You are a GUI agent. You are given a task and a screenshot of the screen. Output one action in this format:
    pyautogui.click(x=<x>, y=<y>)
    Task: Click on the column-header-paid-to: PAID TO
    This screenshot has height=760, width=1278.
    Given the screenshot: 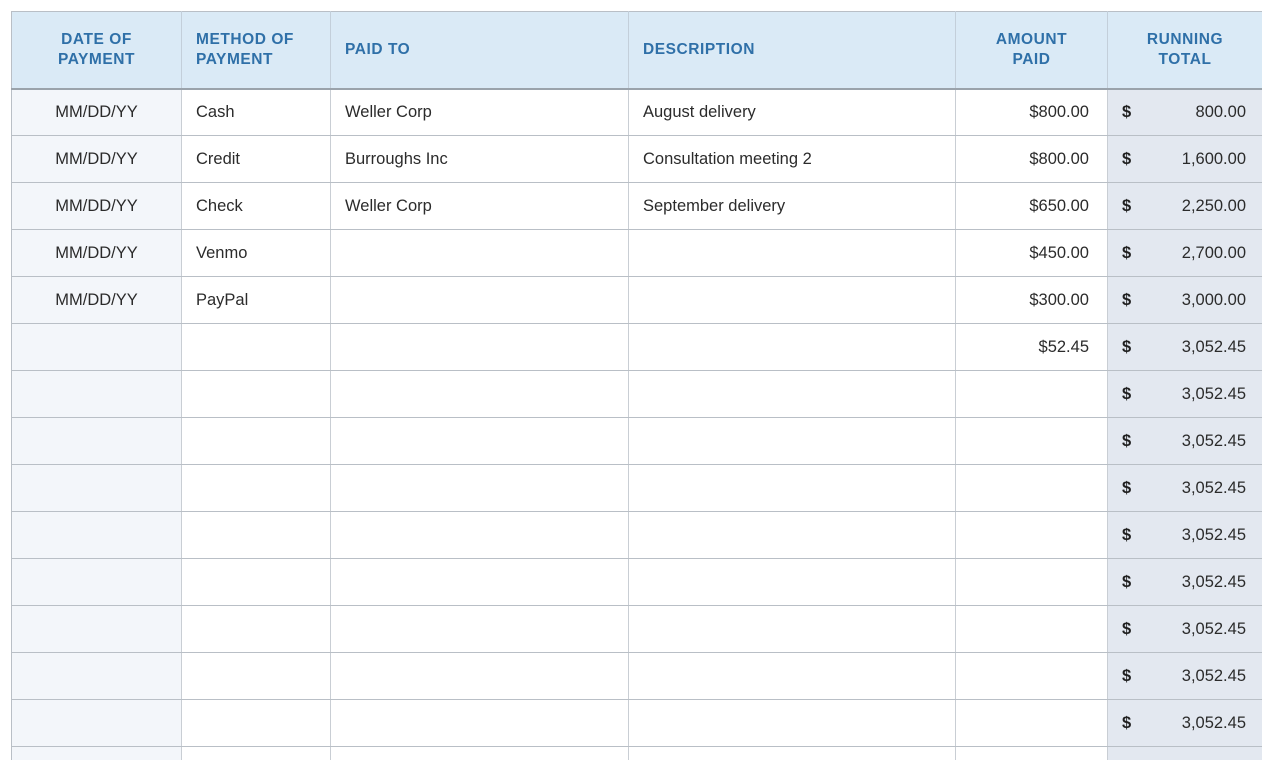 What is the action you would take?
    pyautogui.click(x=479, y=50)
    